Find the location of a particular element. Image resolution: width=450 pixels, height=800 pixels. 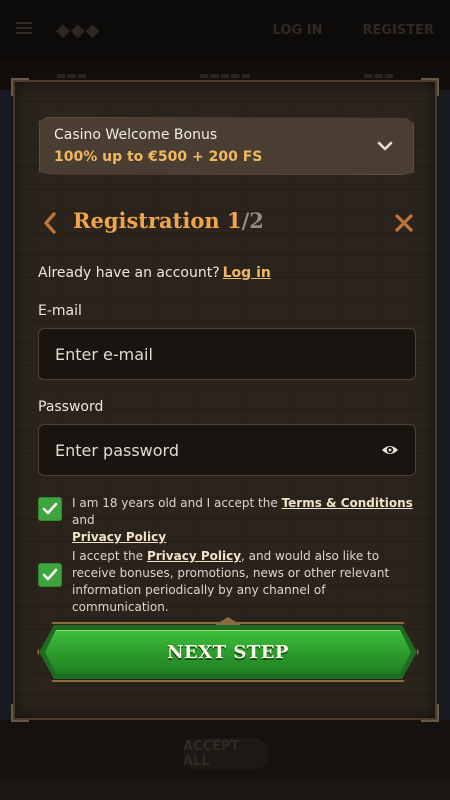

marketing-checkbox is located at coordinates (50, 575).